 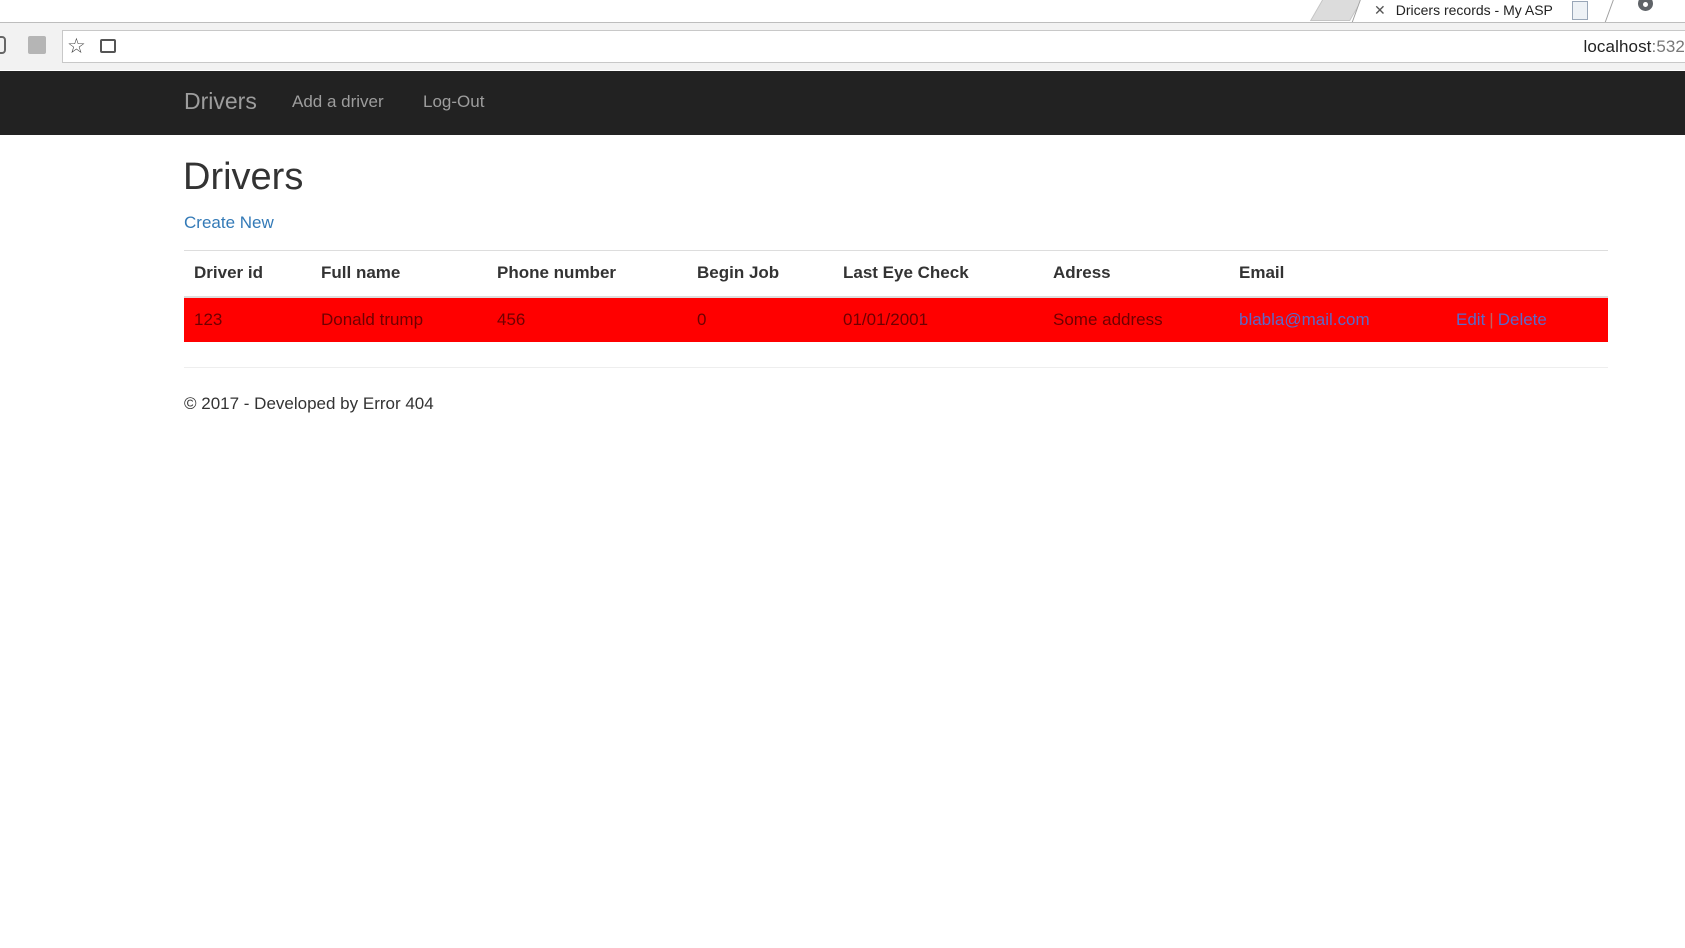 I want to click on browser-tab-content: ✕ Dricers records - My ASP, so click(x=1487, y=10).